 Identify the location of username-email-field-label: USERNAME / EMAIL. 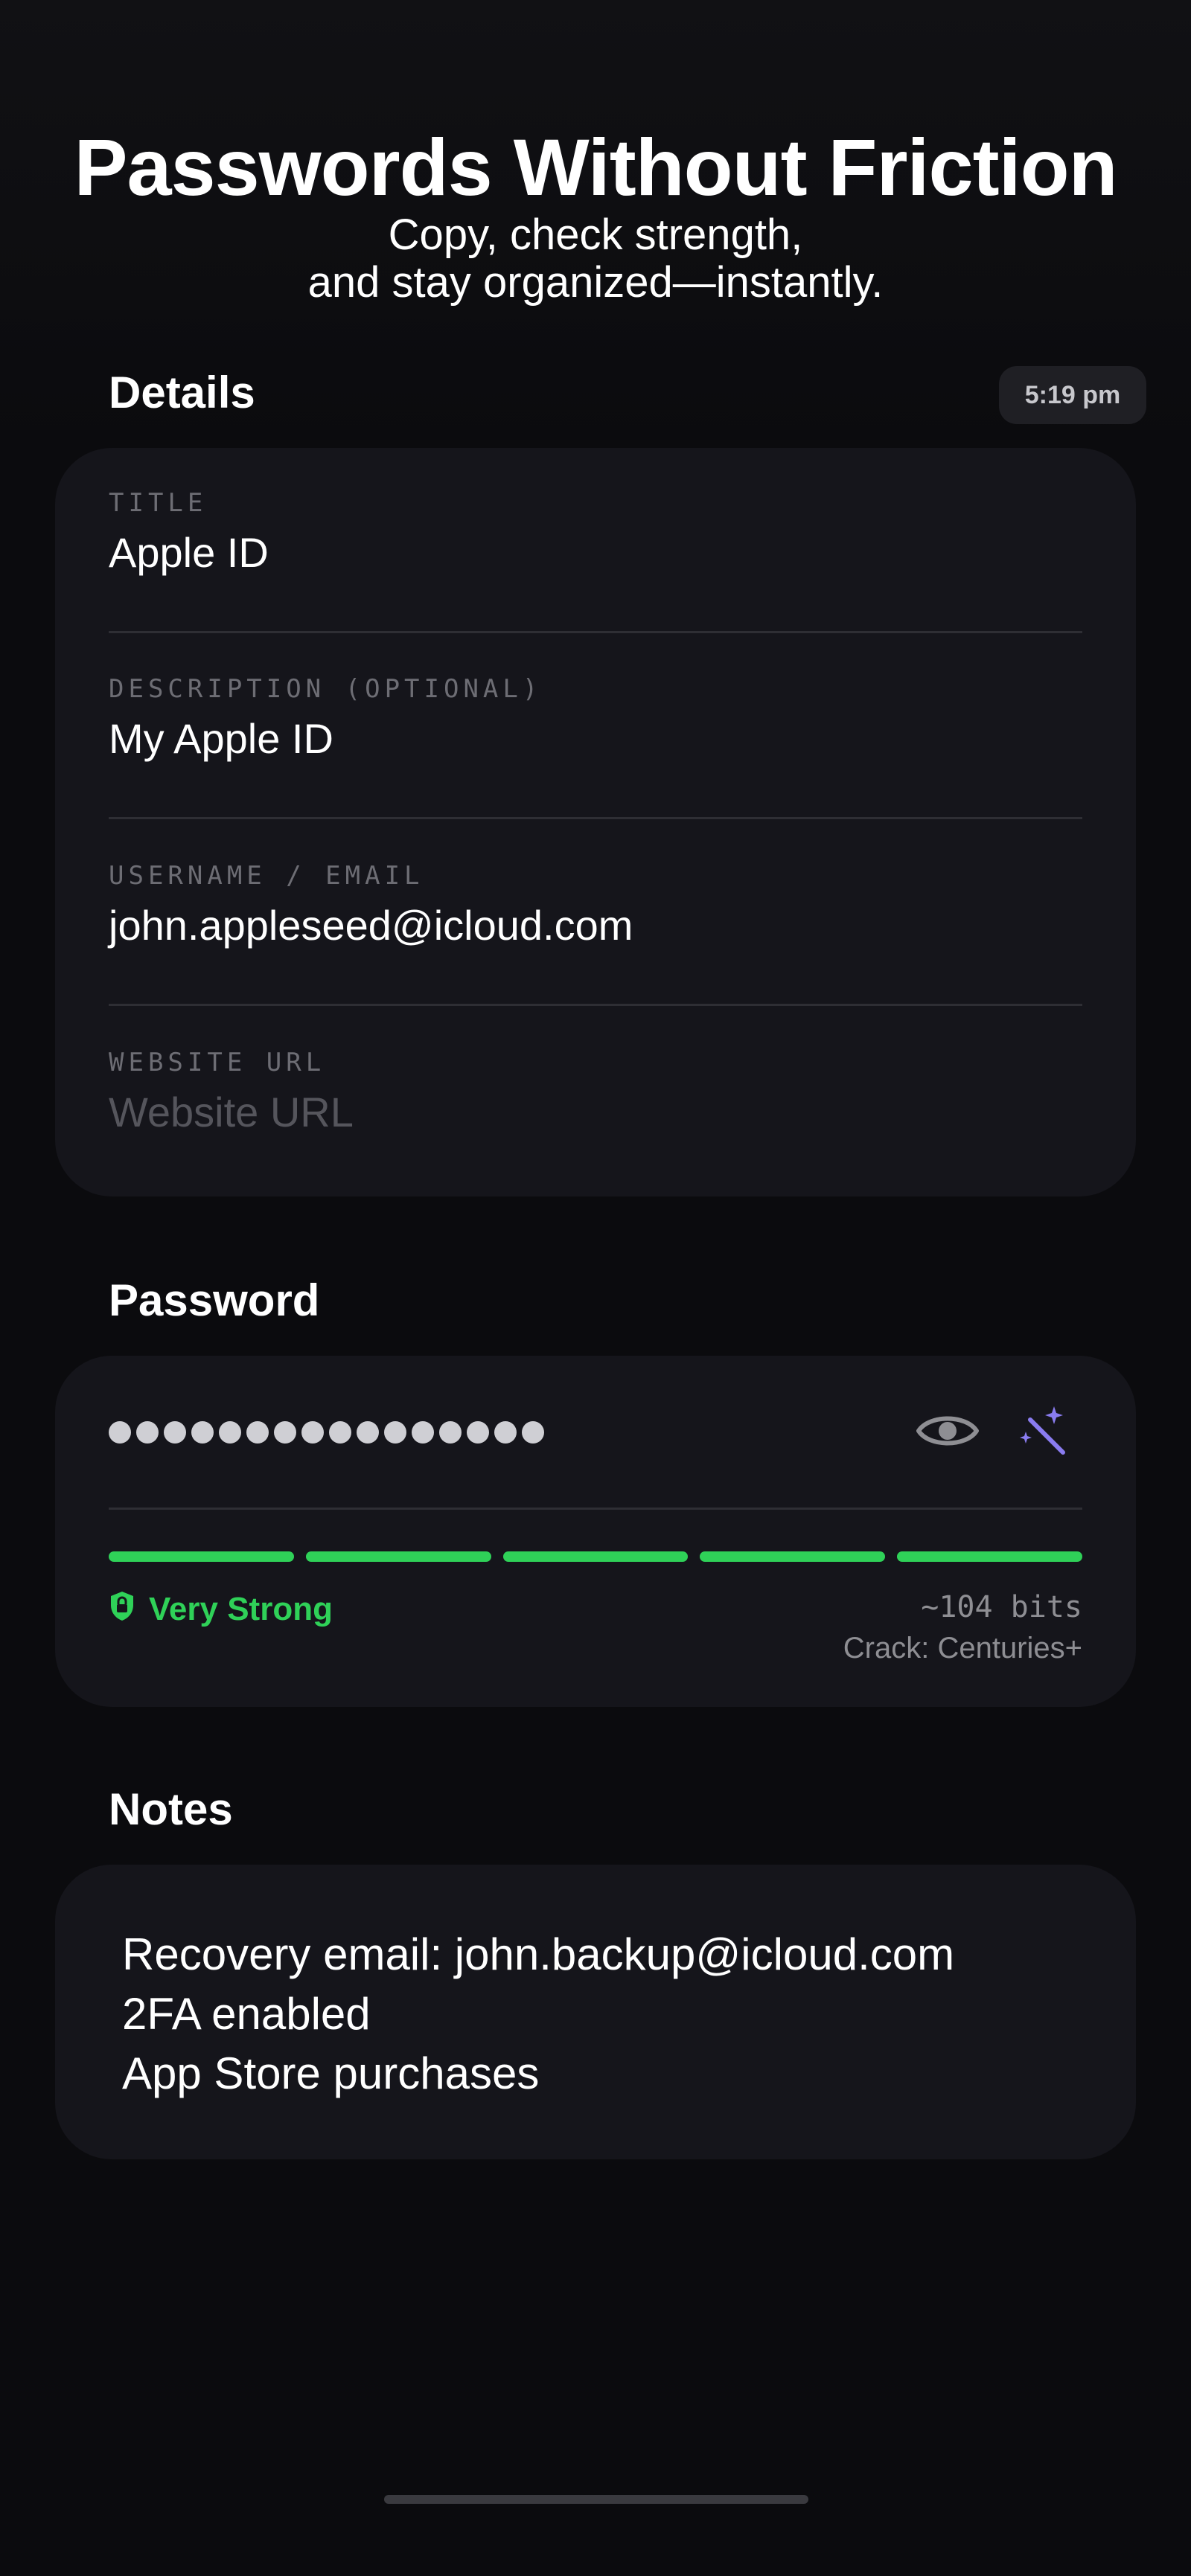
(266, 876).